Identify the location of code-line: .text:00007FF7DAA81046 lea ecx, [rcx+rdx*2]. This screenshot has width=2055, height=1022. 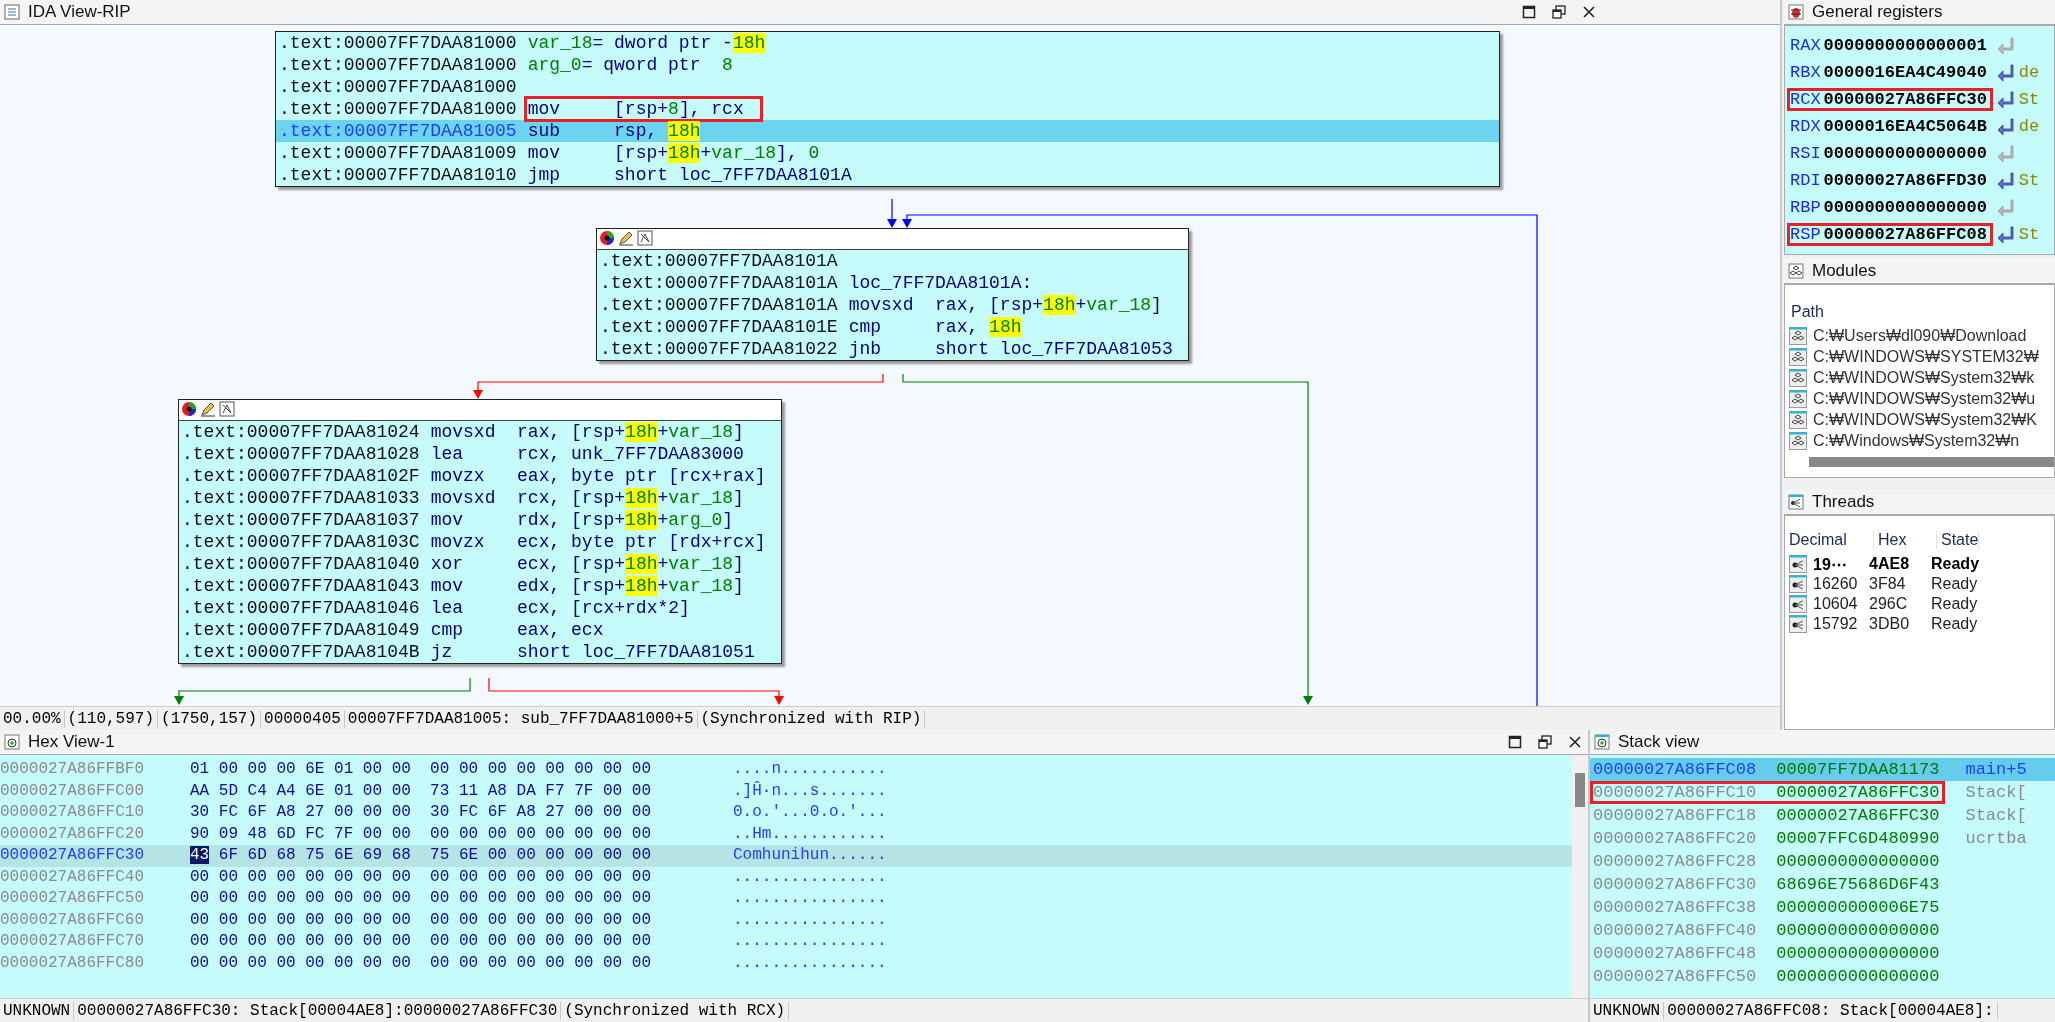
(480, 608).